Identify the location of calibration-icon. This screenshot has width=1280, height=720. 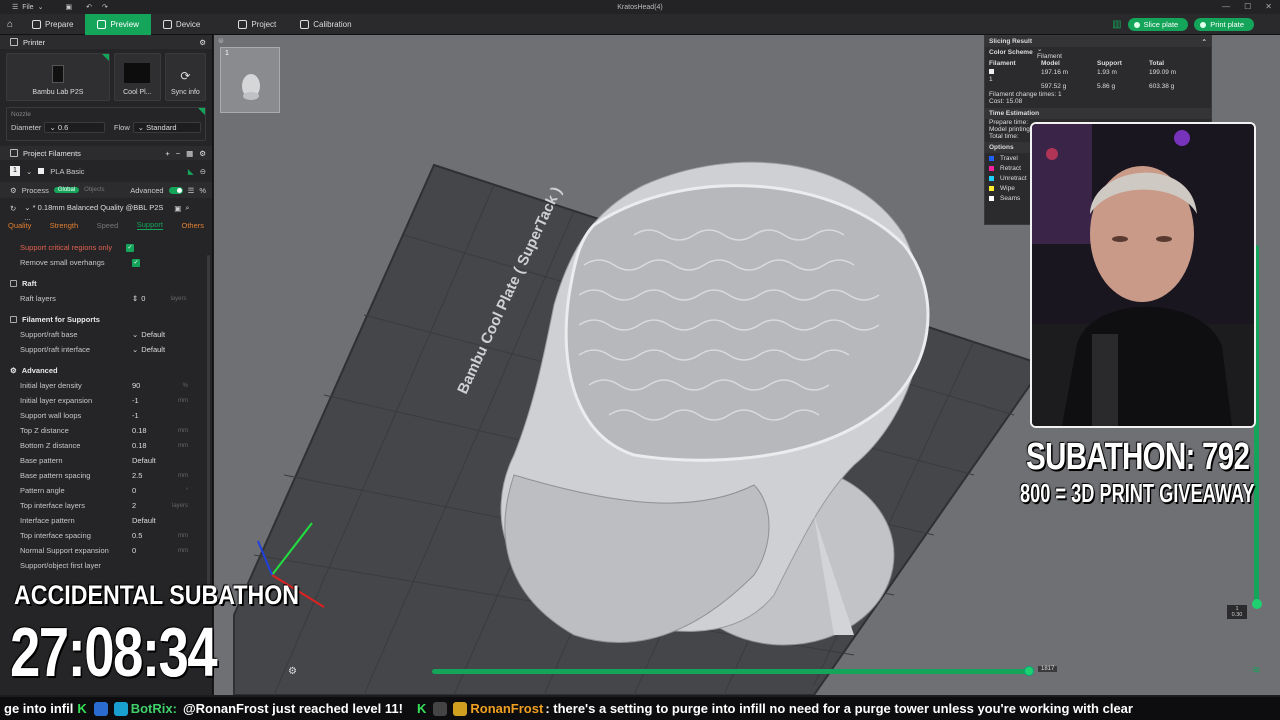
(305, 24).